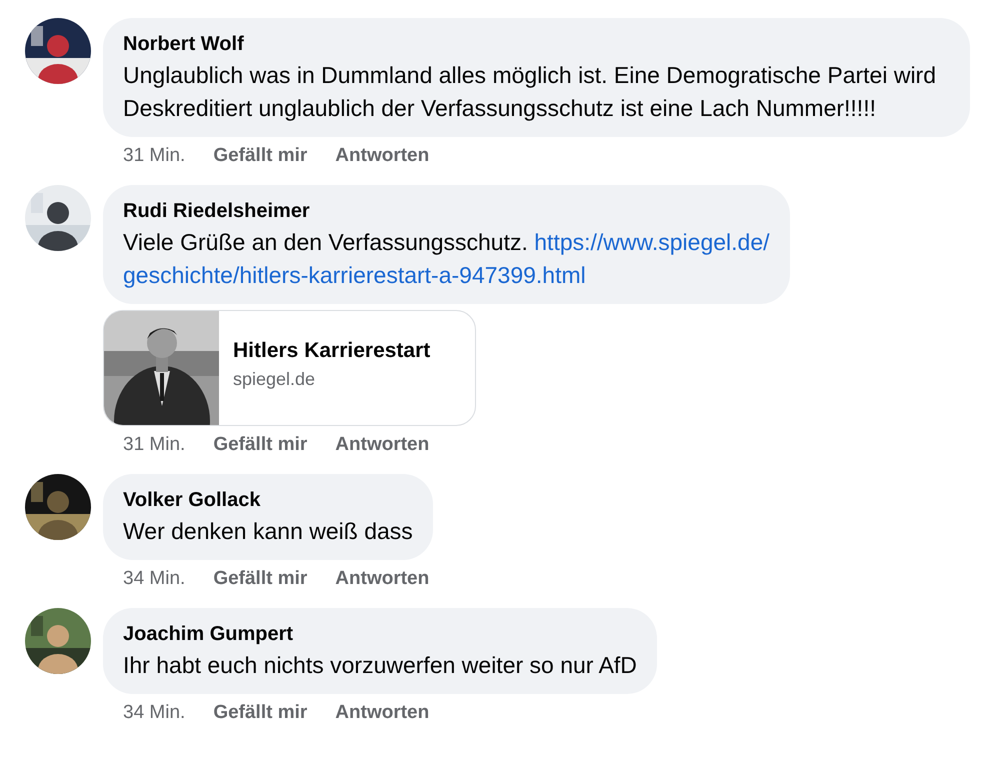 The width and height of the screenshot is (1000, 784). What do you see at coordinates (536, 44) in the screenshot?
I see `author-name: Norbert Wolf` at bounding box center [536, 44].